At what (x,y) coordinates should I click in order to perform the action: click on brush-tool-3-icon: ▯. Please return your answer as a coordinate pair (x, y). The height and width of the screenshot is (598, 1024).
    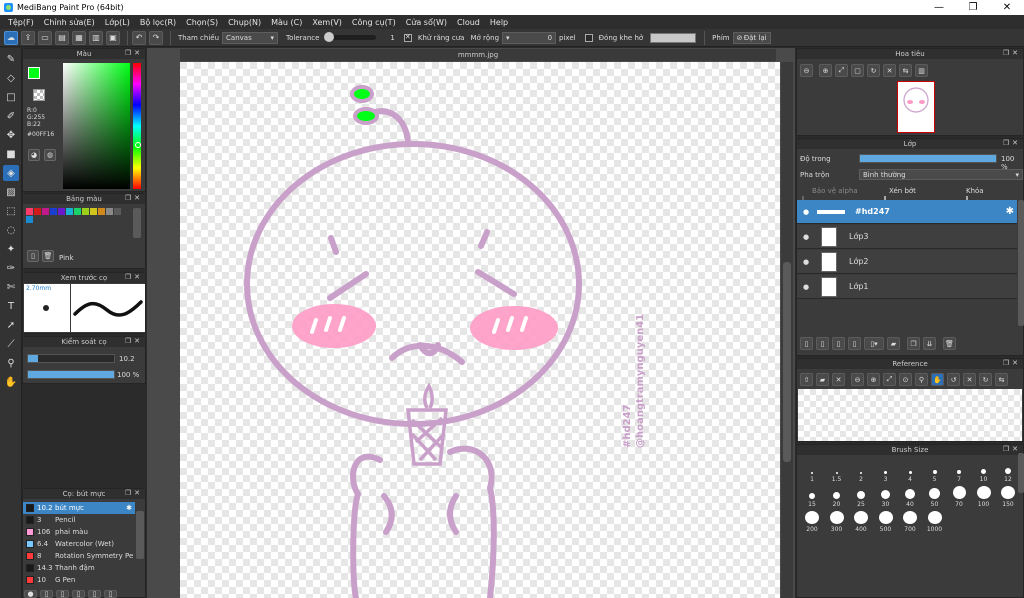
    Looking at the image, I should click on (62, 594).